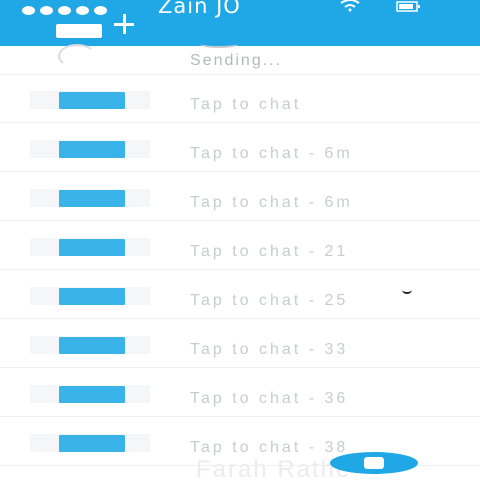 The width and height of the screenshot is (480, 484). Describe the element at coordinates (124, 24) in the screenshot. I see `new-chat-plus-icon` at that location.